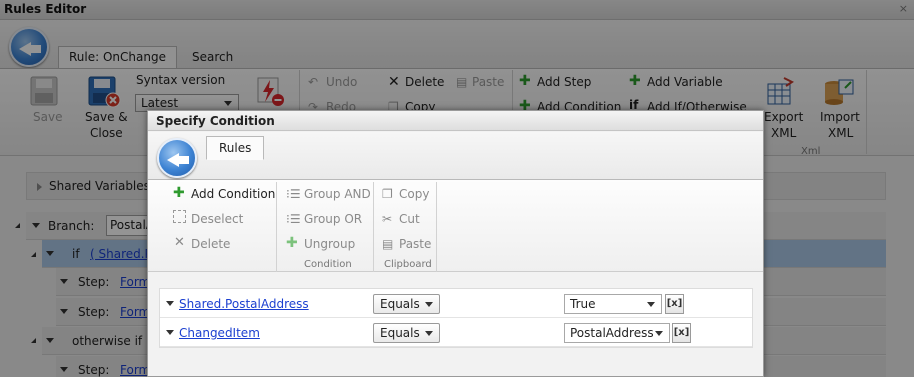  Describe the element at coordinates (179, 193) in the screenshot. I see `add-condition-plus-icon: ✚` at that location.